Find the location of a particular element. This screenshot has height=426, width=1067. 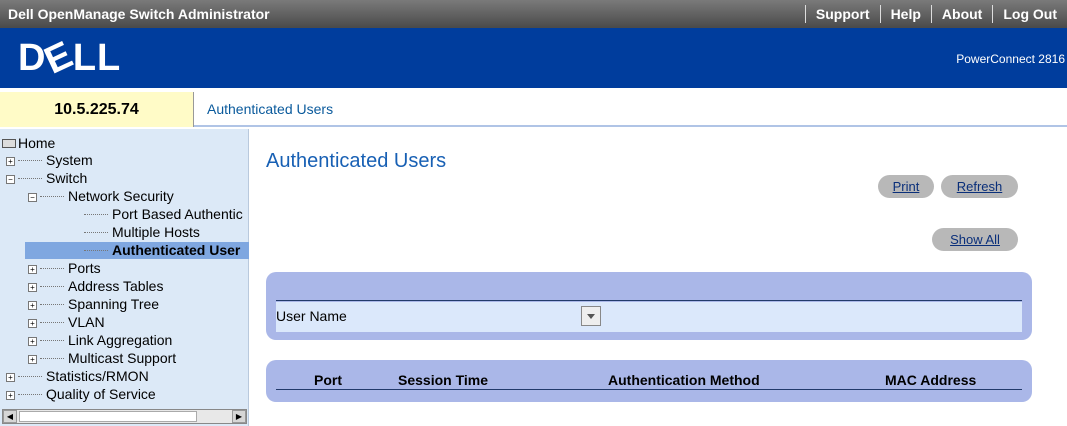

ip-row: 10.5.225.74 Authenticated Users is located at coordinates (533, 109).